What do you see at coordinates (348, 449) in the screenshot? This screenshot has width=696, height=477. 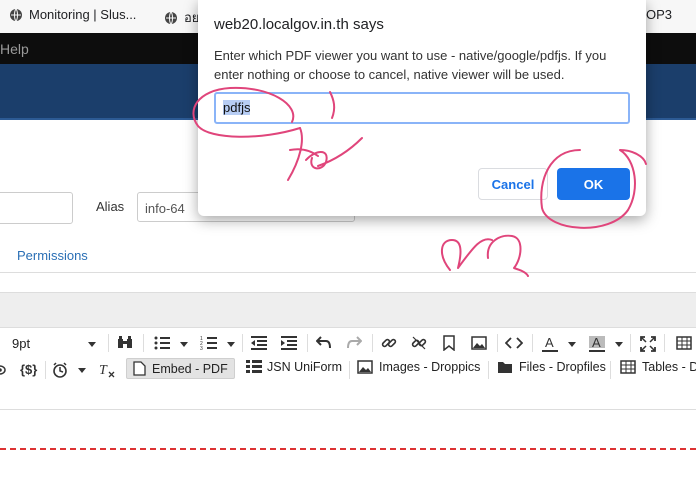 I see `editor-content-border` at bounding box center [348, 449].